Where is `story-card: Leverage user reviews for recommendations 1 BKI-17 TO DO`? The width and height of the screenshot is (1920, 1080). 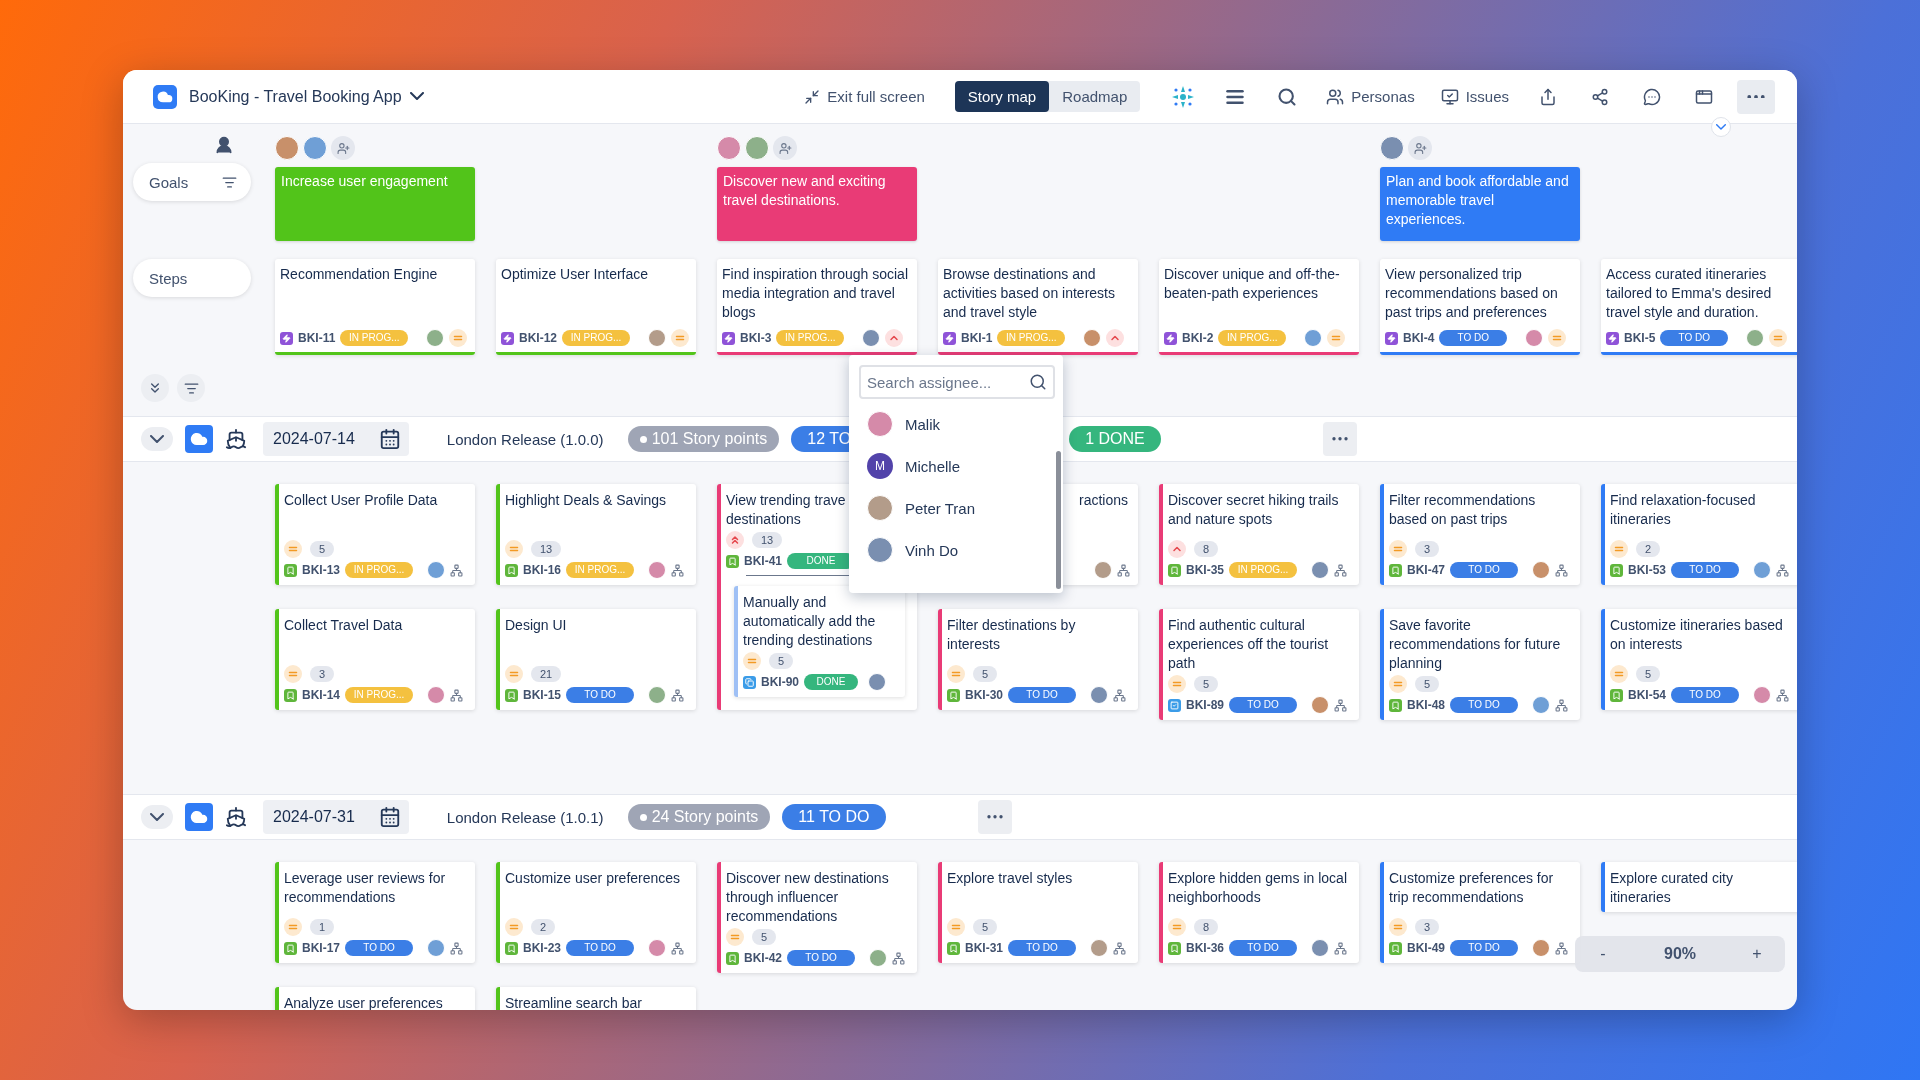 story-card: Leverage user reviews for recommendations 1 BKI-17 TO DO is located at coordinates (375, 912).